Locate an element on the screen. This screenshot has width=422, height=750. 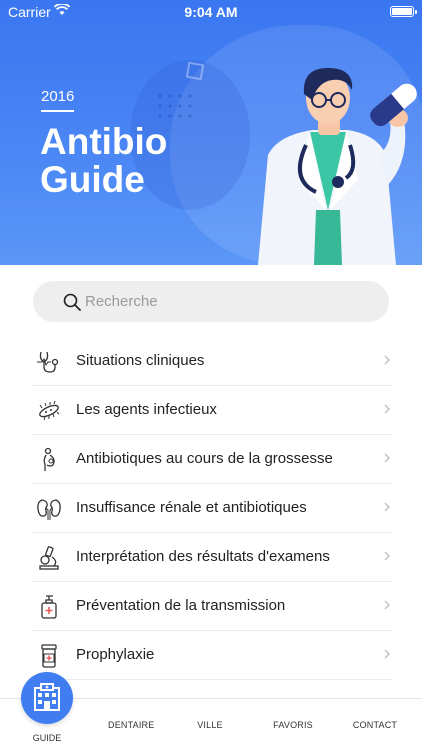
menu-item-situations-cliniques: Situations cliniques is located at coordinates (212, 361).